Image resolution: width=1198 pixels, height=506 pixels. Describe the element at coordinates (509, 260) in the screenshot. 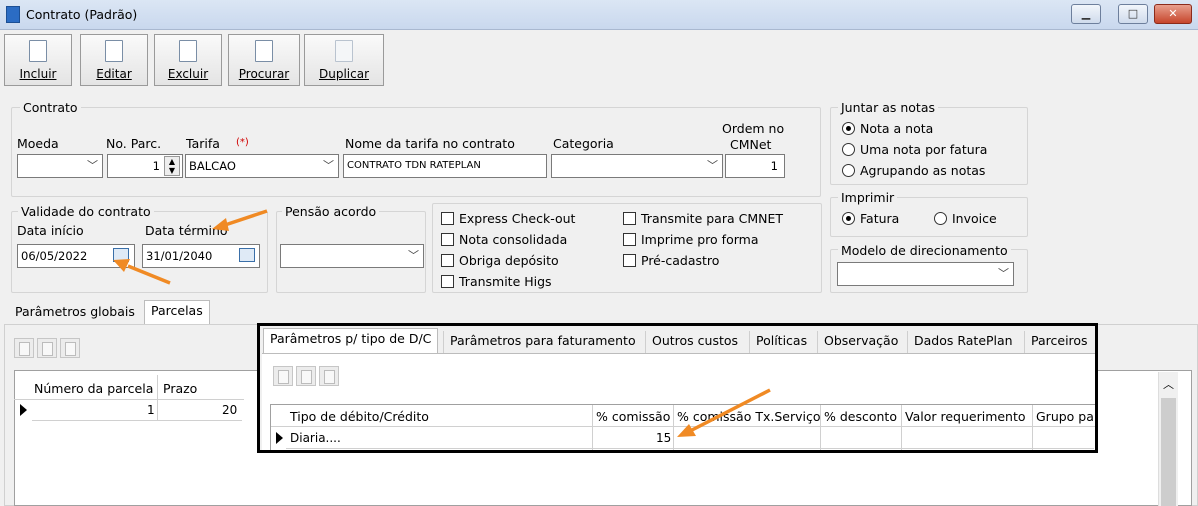

I see `obriga-deposito-label: Obriga depósito` at that location.